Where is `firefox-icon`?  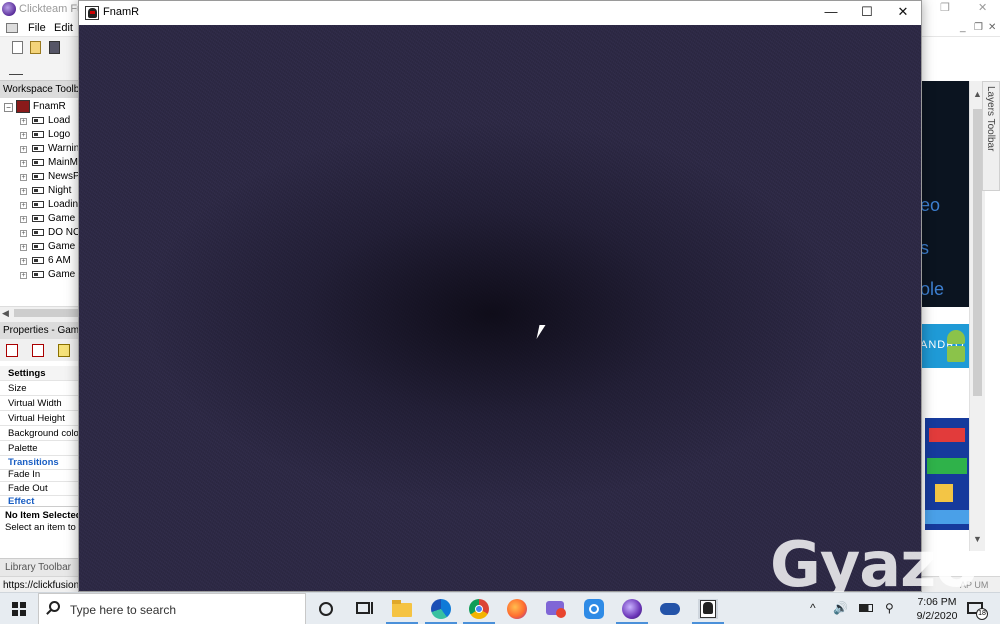 firefox-icon is located at coordinates (517, 609).